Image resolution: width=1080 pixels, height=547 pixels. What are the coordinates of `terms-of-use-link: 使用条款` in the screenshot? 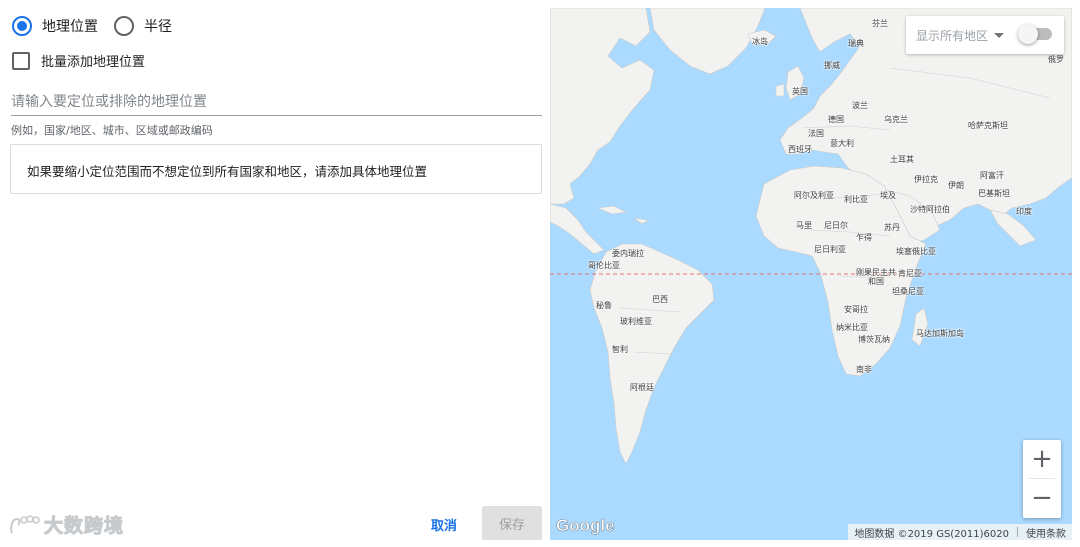 It's located at (1046, 532).